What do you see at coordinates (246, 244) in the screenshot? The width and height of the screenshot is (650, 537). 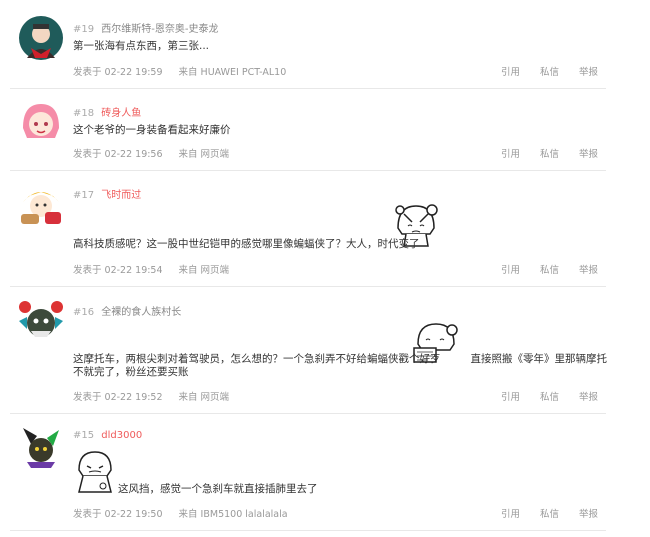 I see `post-content: 高科技质感呢？这一股中世纪铠甲的感觉哪里像蝙蝠侠了？大人，时代变了` at bounding box center [246, 244].